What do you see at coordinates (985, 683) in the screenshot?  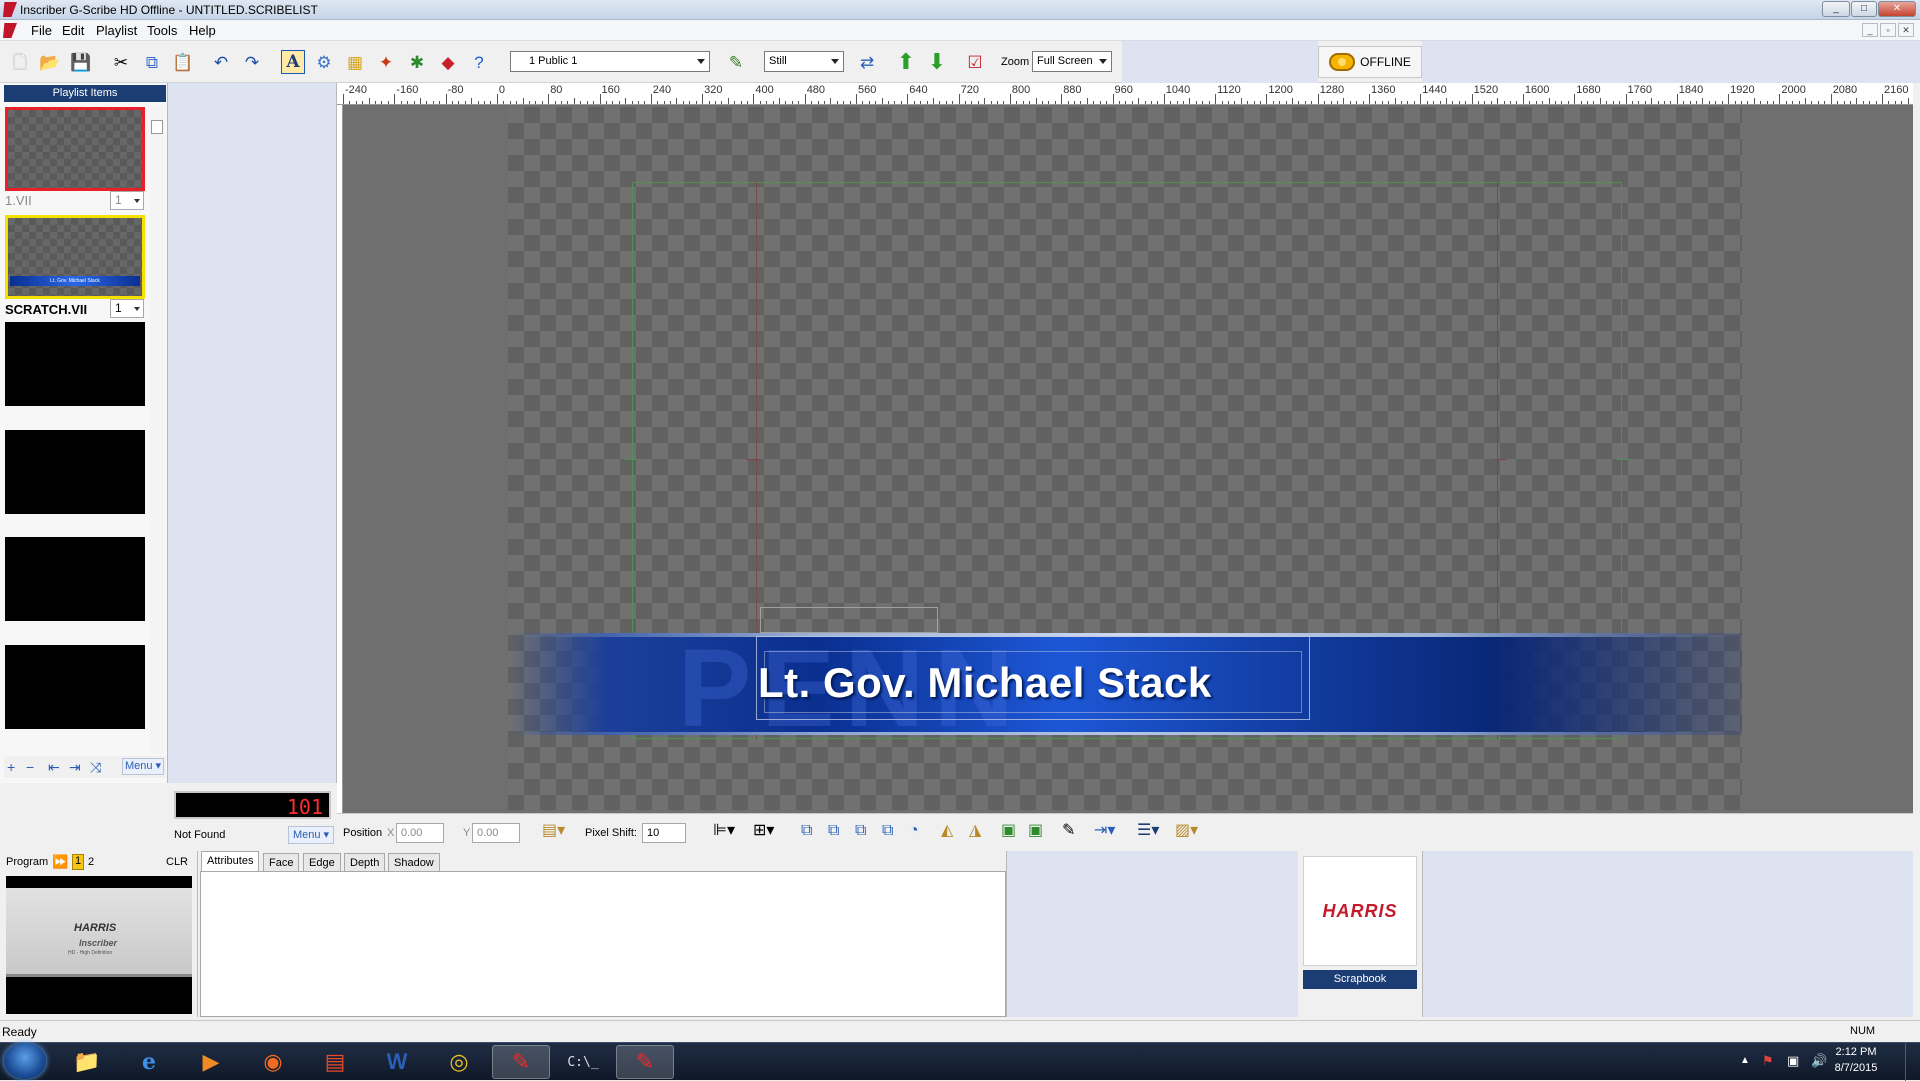 I see `lower-third-text: Lt. Gov. Michael Stack` at bounding box center [985, 683].